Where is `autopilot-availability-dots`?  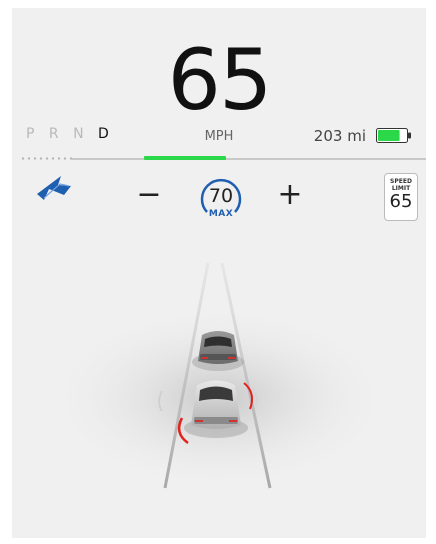 autopilot-availability-dots is located at coordinates (47, 158).